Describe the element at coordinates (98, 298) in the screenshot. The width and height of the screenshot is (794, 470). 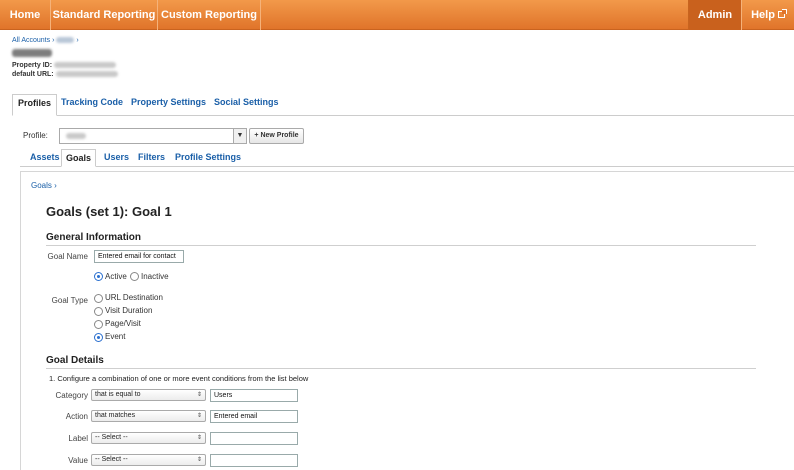
I see `url-destination-radio` at that location.